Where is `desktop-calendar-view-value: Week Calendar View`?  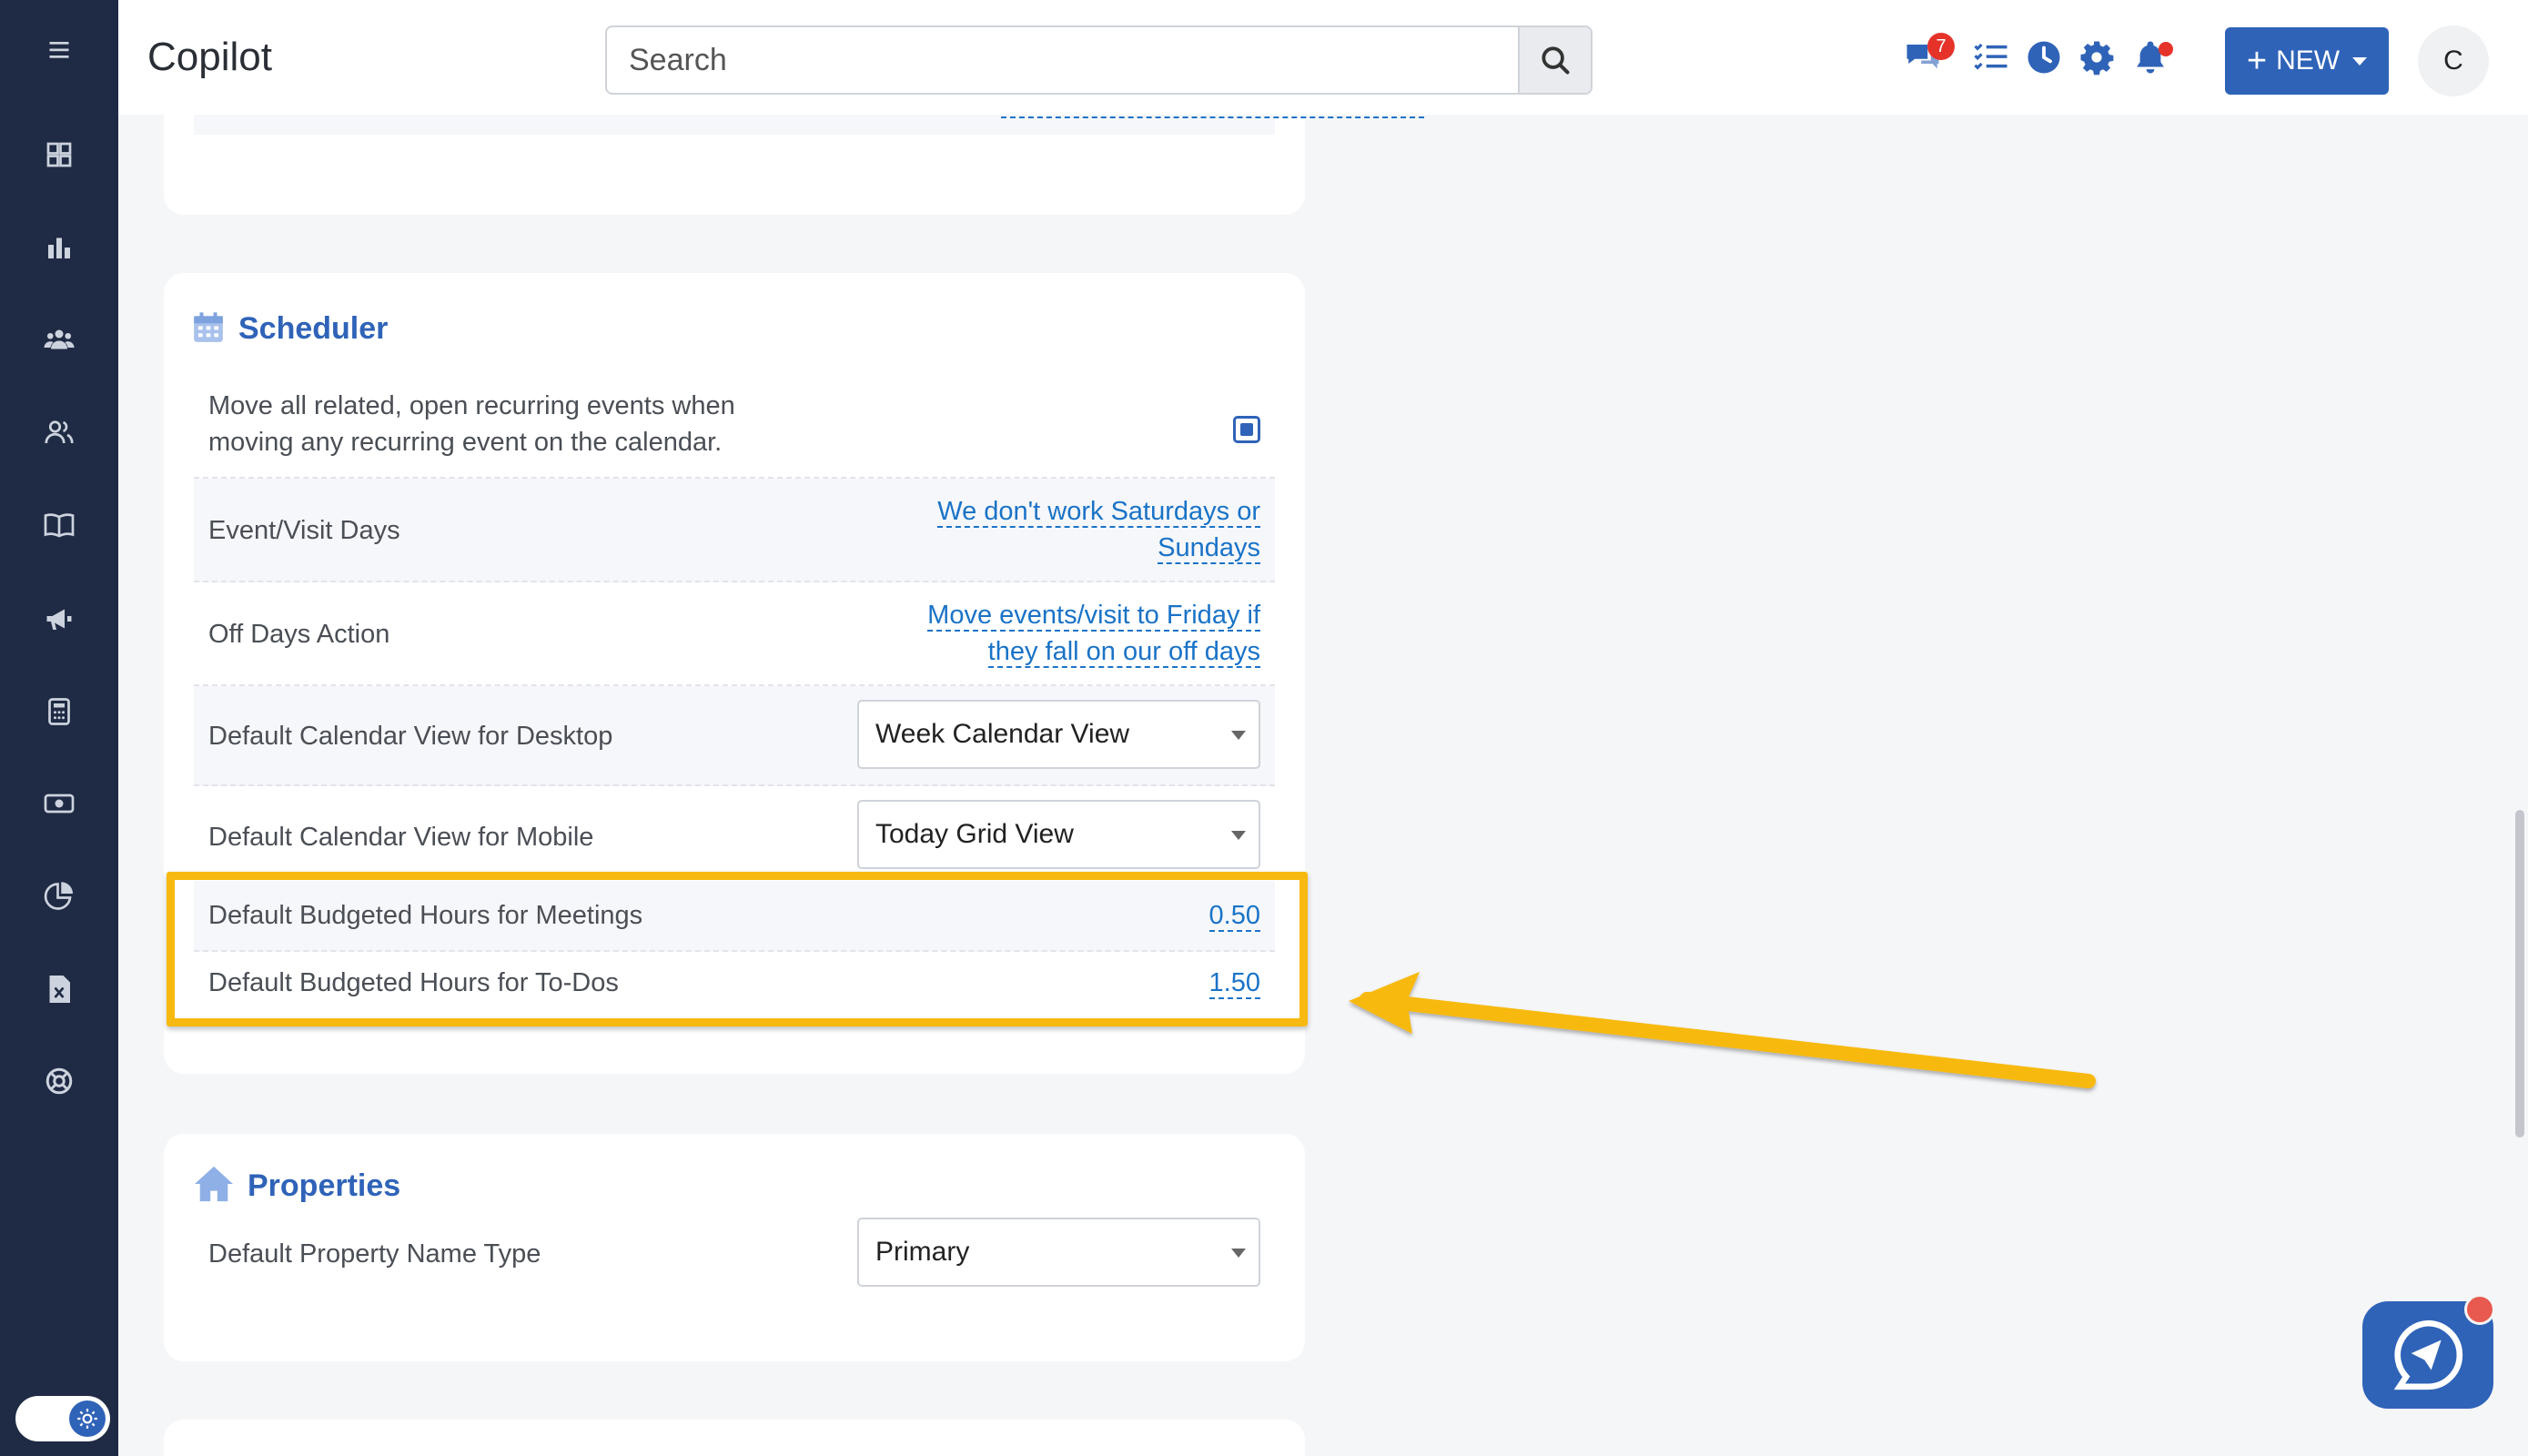
desktop-calendar-view-value: Week Calendar View is located at coordinates (1002, 734).